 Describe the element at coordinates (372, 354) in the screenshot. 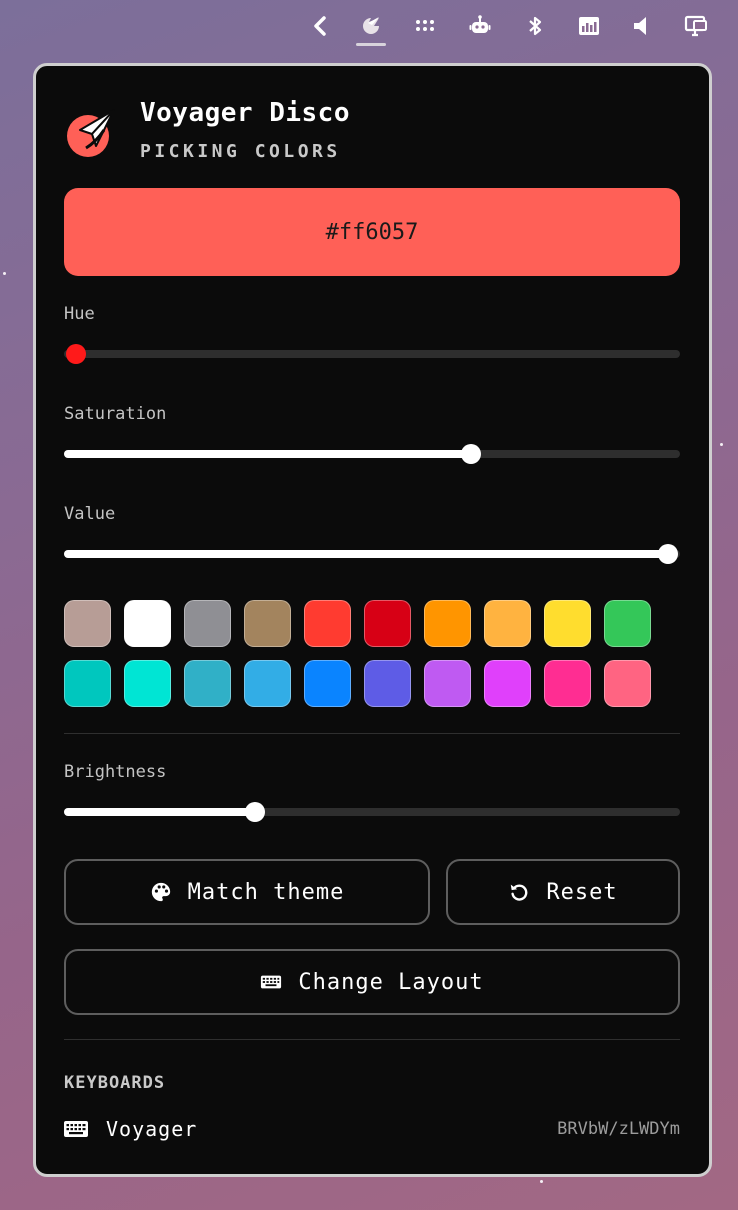

I see `hue-slider` at that location.